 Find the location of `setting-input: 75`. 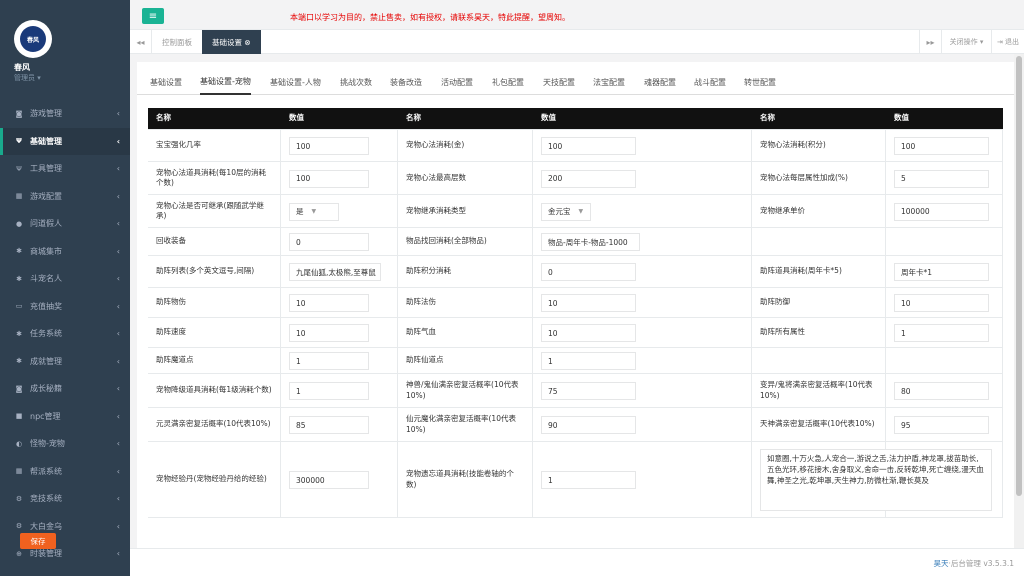

setting-input: 75 is located at coordinates (588, 391).